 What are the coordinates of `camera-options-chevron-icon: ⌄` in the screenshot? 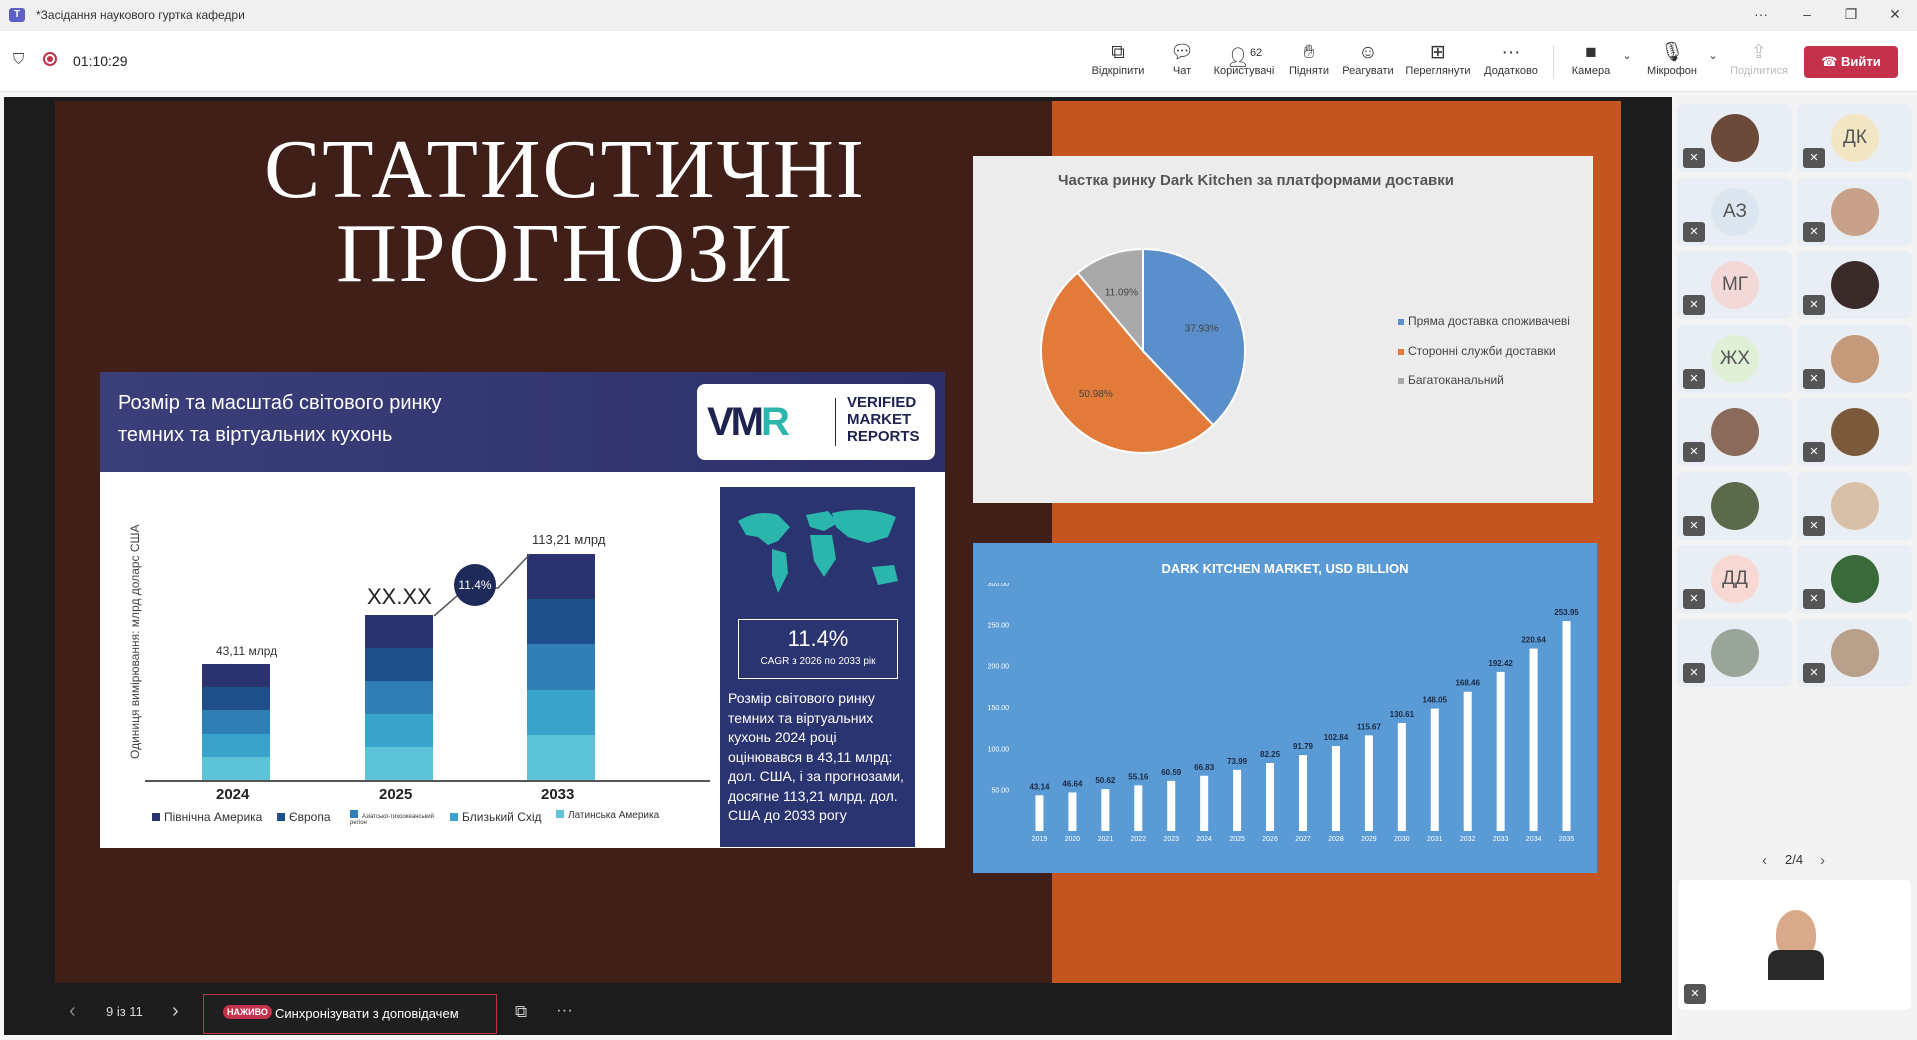 It's located at (1627, 55).